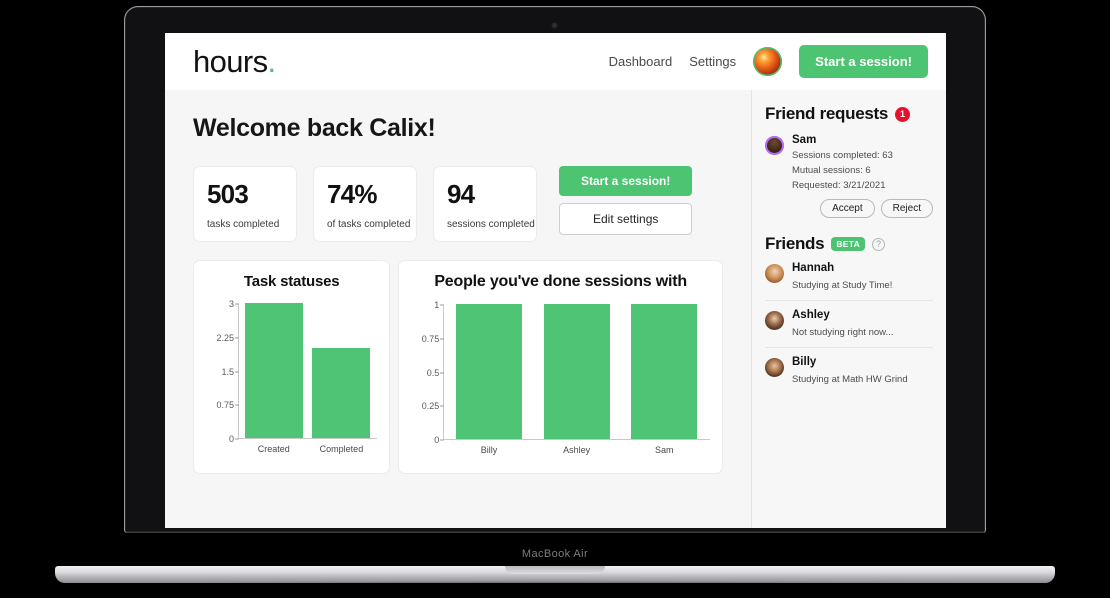 The image size is (1110, 598). What do you see at coordinates (560, 281) in the screenshot?
I see `chart-title: People you've done sessions with` at bounding box center [560, 281].